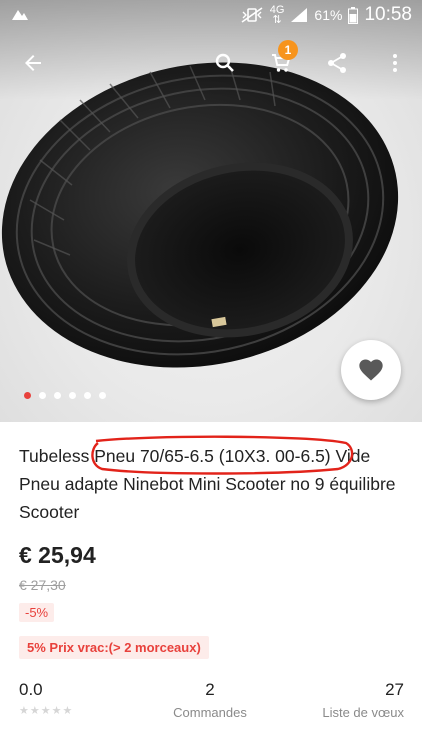 The height and width of the screenshot is (750, 422). Describe the element at coordinates (388, 14) in the screenshot. I see `clock: 10:58` at that location.